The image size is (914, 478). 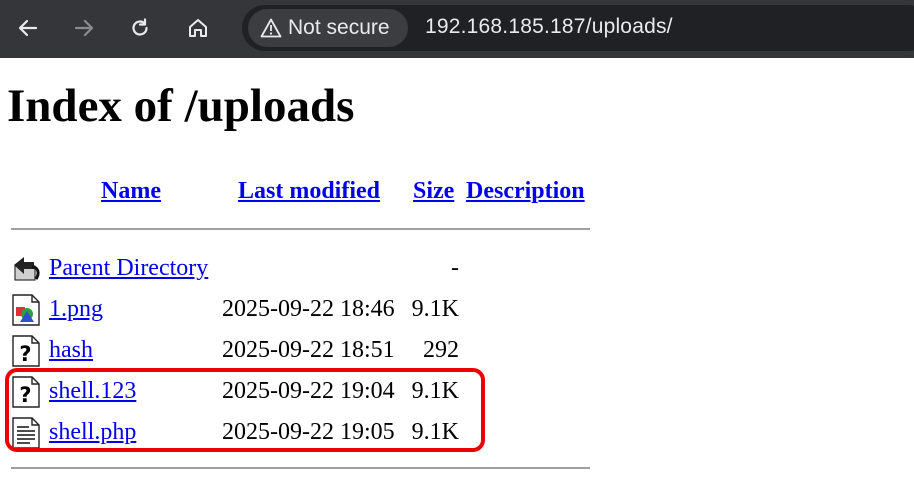 What do you see at coordinates (300, 229) in the screenshot?
I see `header-divider` at bounding box center [300, 229].